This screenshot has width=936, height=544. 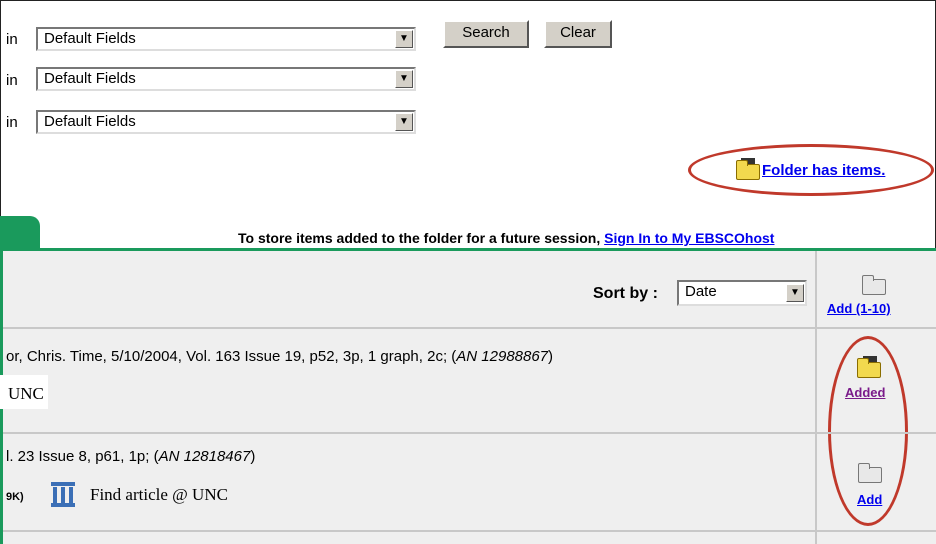 I want to click on result-2-citation: l. 23 Issue 8, p61, 1p; (AN 12818467), so click(x=130, y=456).